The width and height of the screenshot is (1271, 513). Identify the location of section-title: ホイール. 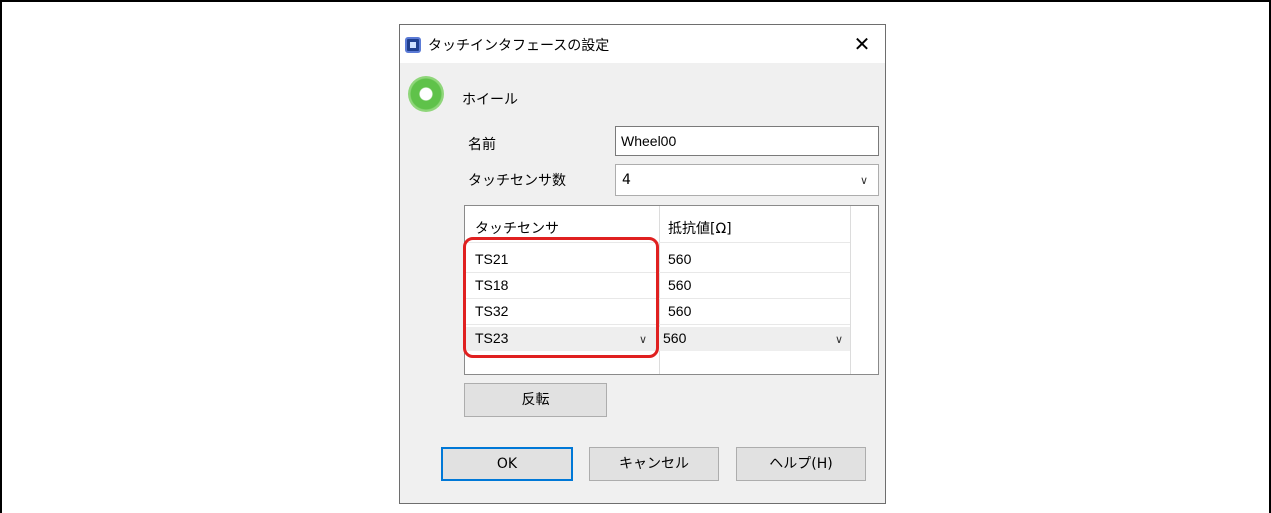
(490, 100).